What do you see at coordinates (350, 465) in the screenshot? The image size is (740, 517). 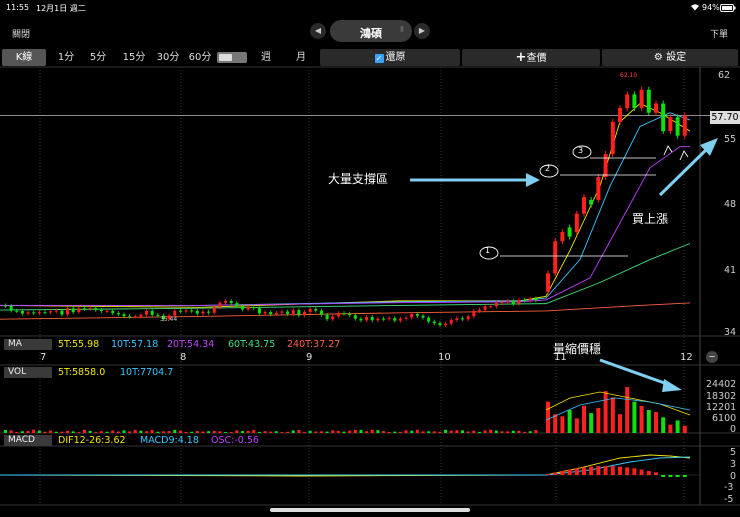 I see `macd-series` at bounding box center [350, 465].